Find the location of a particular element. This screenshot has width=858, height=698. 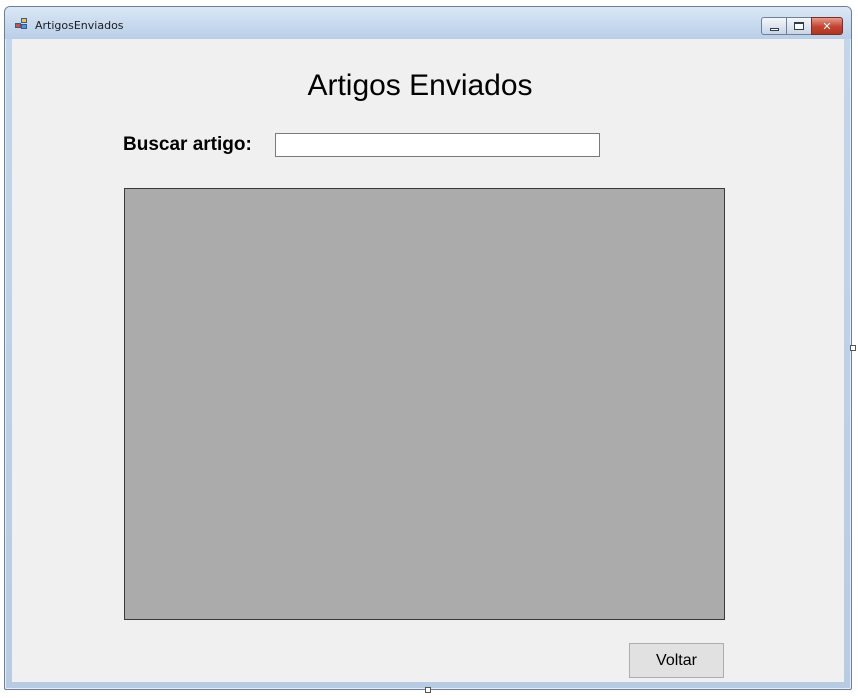

close-button: ✕ is located at coordinates (827, 26).